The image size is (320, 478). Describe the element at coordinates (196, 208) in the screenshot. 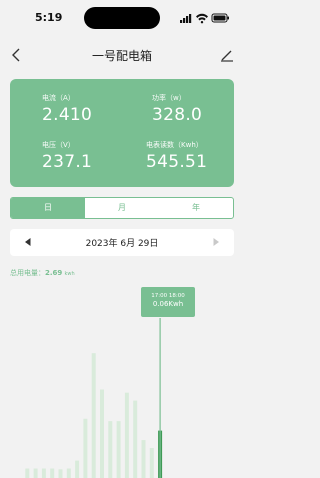

I see `tab-year: 年` at that location.